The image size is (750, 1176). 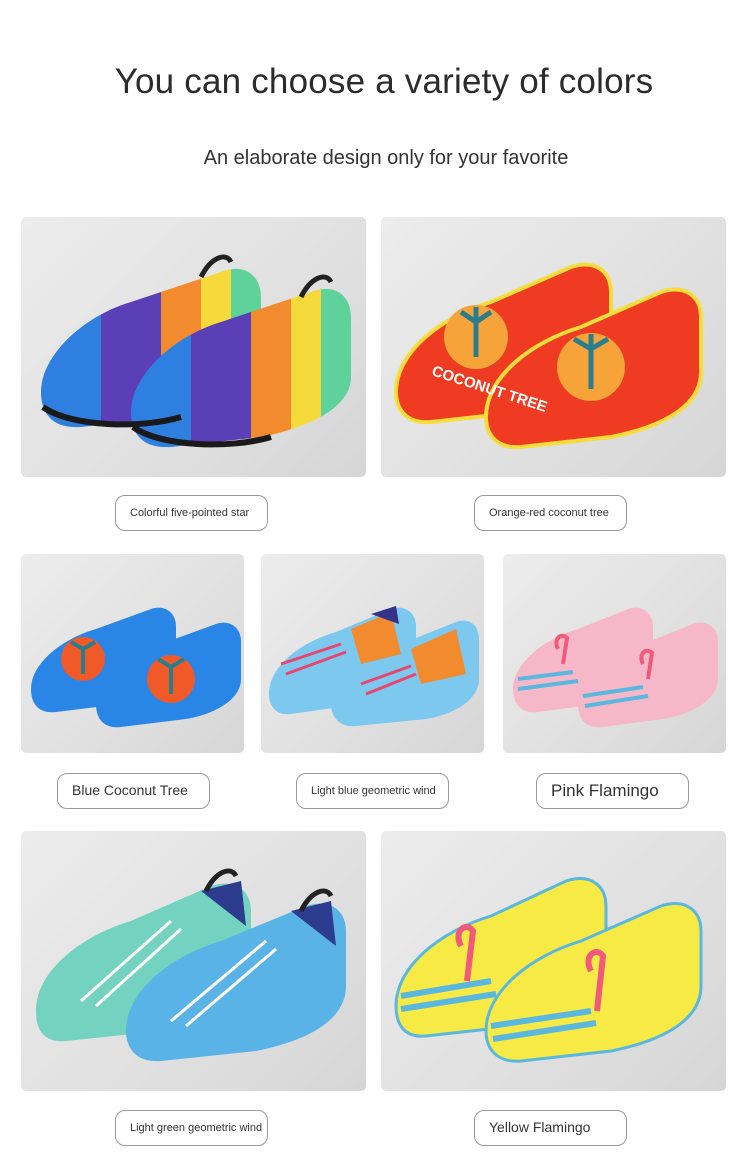 I want to click on page-title: You can choose a variety of colors, so click(x=384, y=81).